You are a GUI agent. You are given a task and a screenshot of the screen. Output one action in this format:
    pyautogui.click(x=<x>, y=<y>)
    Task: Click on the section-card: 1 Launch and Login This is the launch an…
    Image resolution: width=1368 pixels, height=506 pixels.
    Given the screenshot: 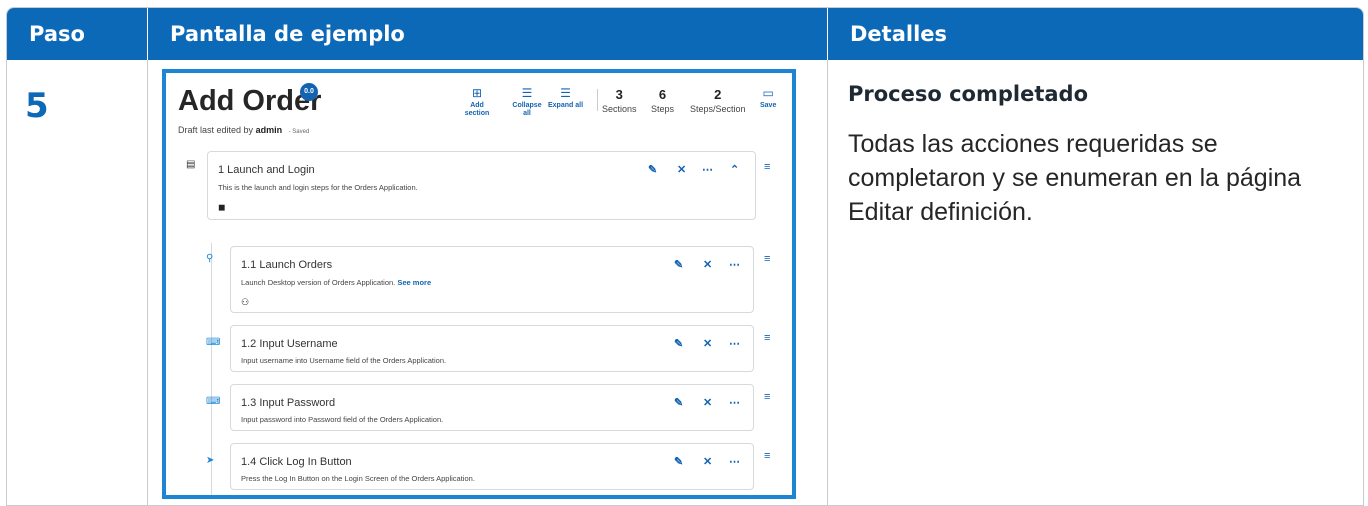 What is the action you would take?
    pyautogui.click(x=481, y=185)
    